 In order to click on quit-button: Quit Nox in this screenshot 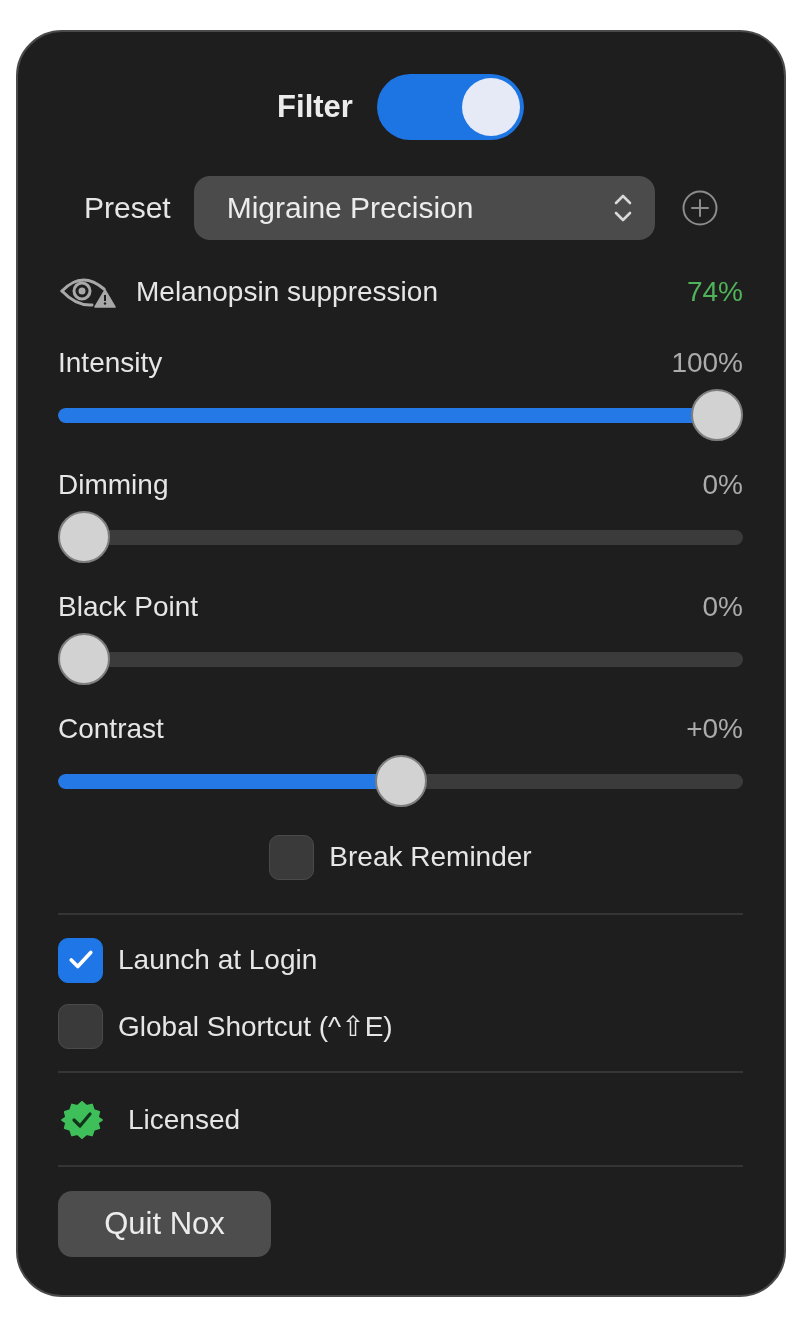, I will do `click(164, 1224)`.